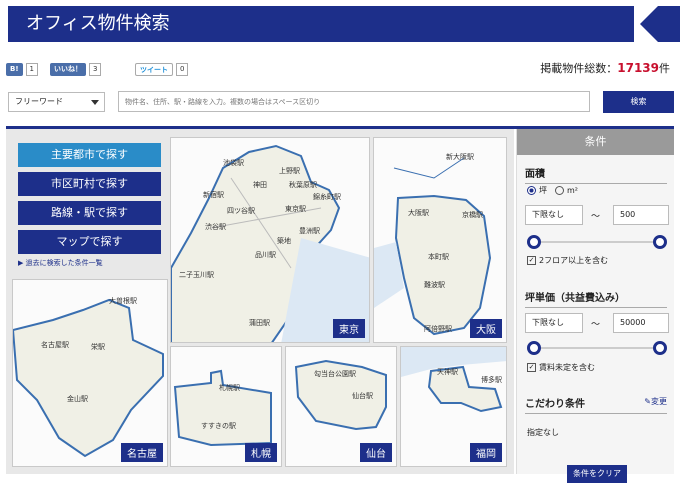  I want to click on unit-radio-group: 坪 m², so click(552, 190).